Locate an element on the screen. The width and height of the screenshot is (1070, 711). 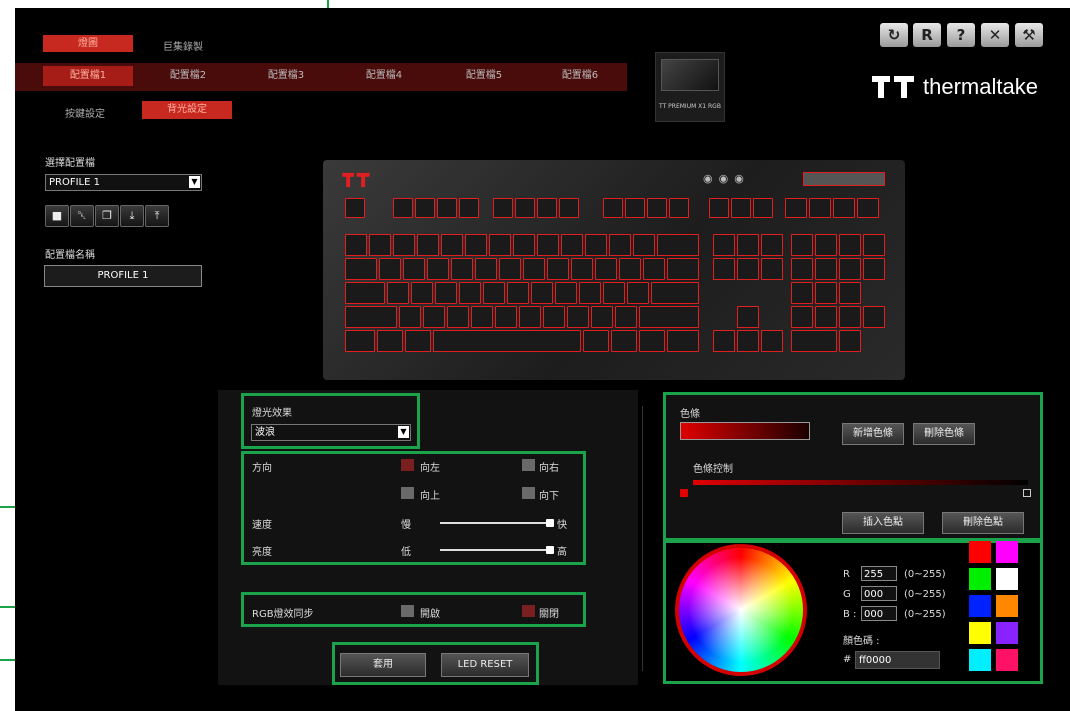
copy-icon: ❐ is located at coordinates (107, 216).